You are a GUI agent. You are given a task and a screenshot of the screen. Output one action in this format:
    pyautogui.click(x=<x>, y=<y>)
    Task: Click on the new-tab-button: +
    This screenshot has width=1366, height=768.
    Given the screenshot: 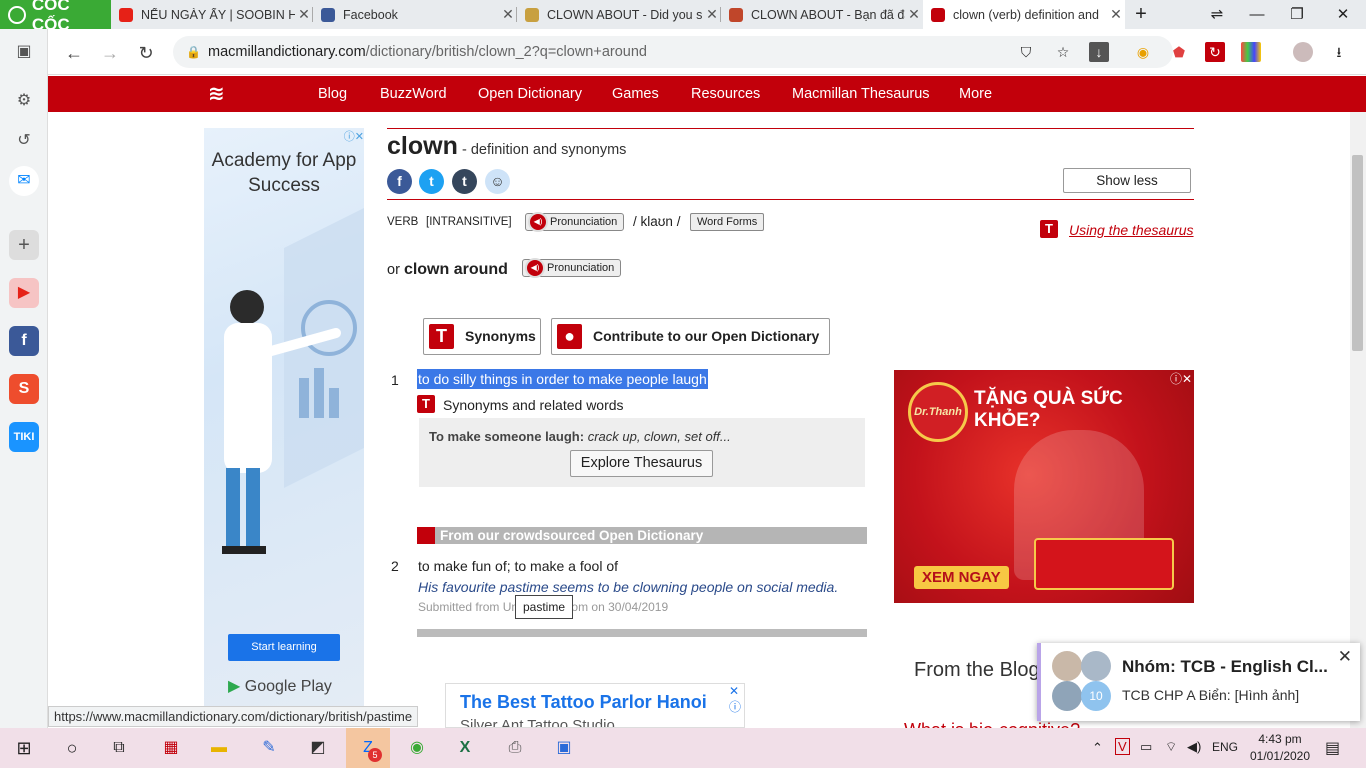 What is the action you would take?
    pyautogui.click(x=1141, y=14)
    